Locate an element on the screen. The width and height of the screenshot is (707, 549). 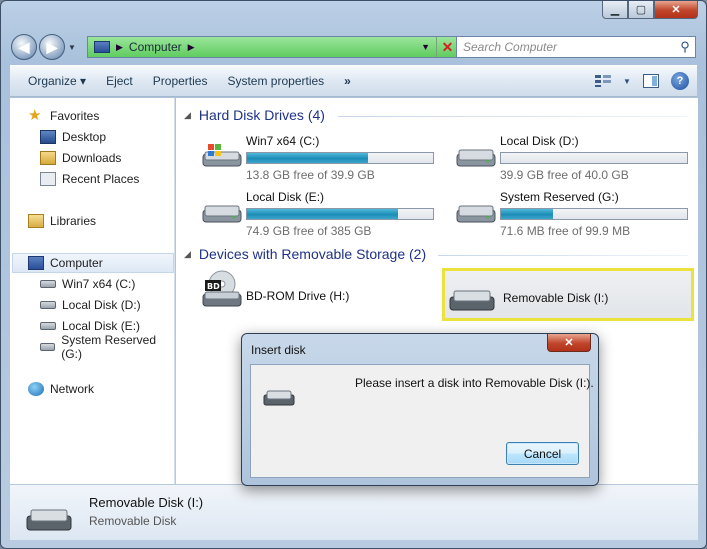
drive-name: Win7 x64 (C:) is located at coordinates (283, 141).